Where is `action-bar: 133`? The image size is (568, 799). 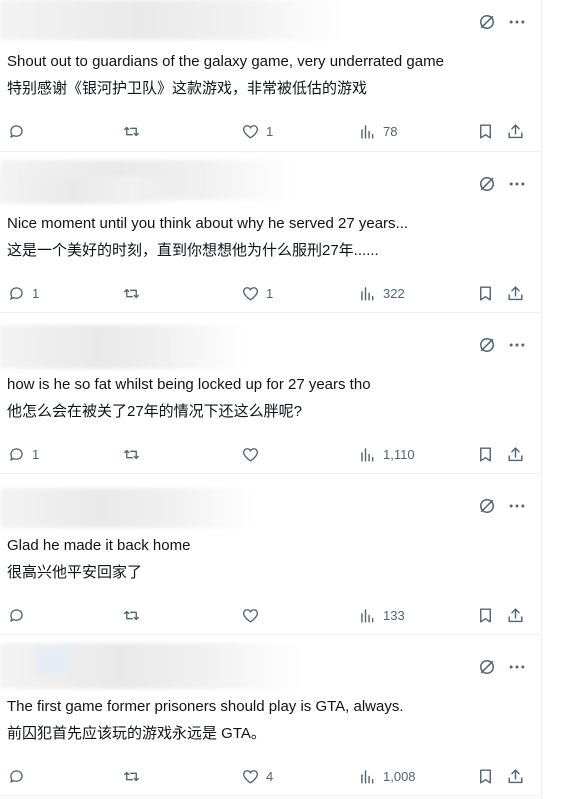
action-bar: 133 is located at coordinates (270, 615).